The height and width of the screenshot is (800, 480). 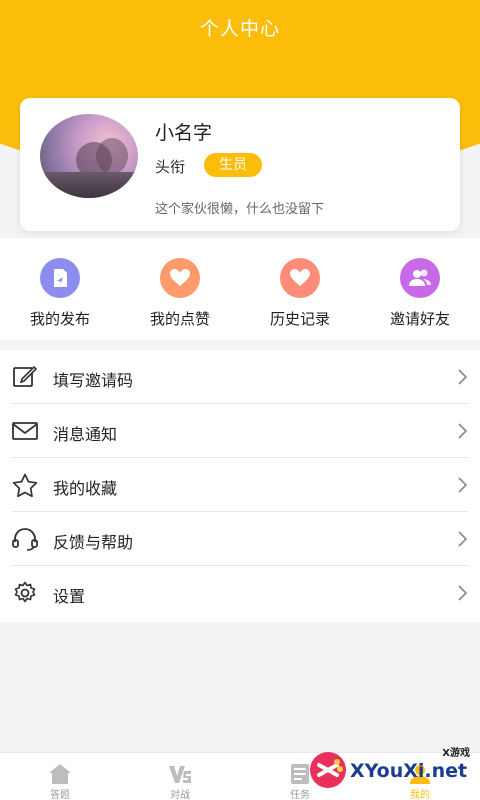 I want to click on quick-actions: 我的发布 我的点赞 历史记录 邀请好友, so click(x=240, y=289).